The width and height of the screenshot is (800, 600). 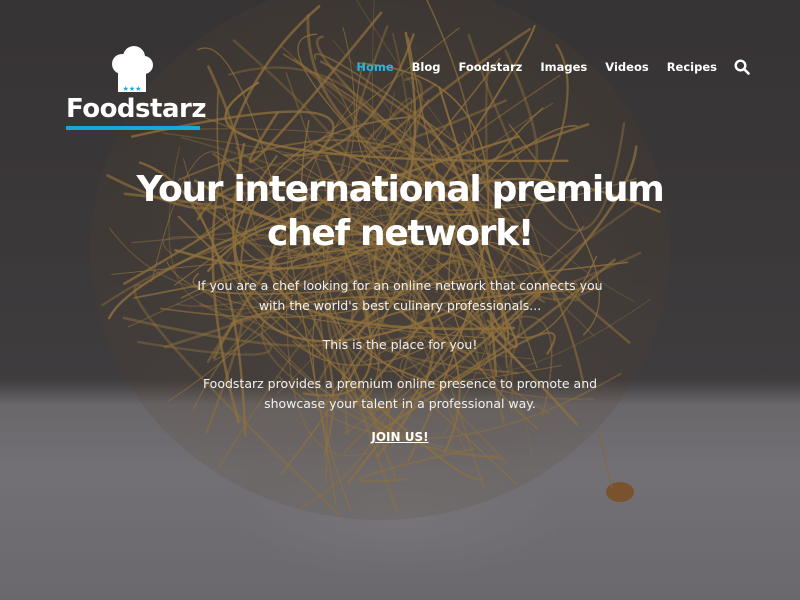 What do you see at coordinates (742, 67) in the screenshot?
I see `search-icon` at bounding box center [742, 67].